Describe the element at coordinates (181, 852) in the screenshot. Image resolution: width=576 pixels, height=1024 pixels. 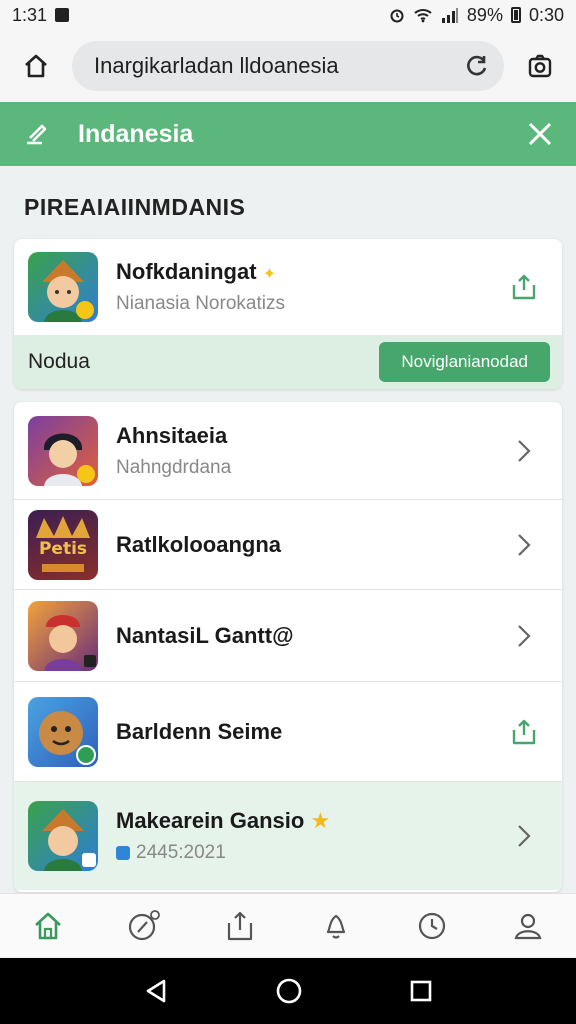
I see `item-subtitle: 2445:2021` at that location.